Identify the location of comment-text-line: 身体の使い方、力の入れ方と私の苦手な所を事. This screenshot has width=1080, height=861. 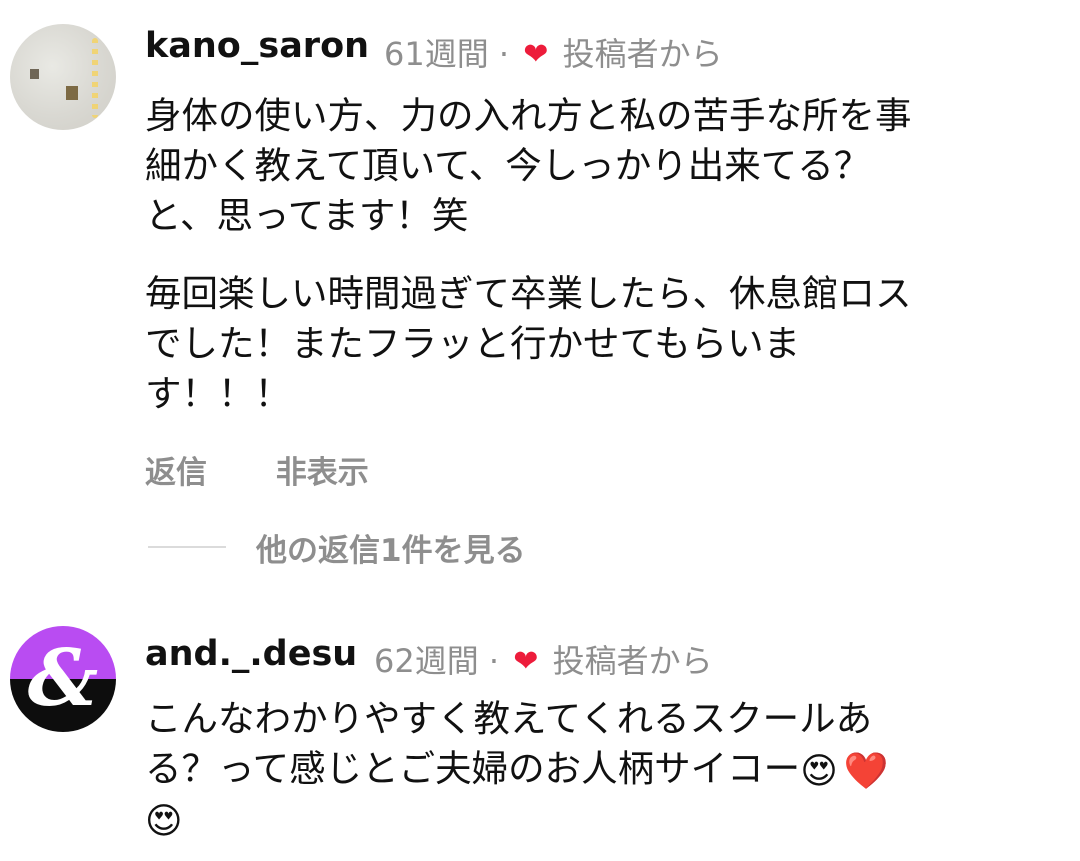
(528, 115).